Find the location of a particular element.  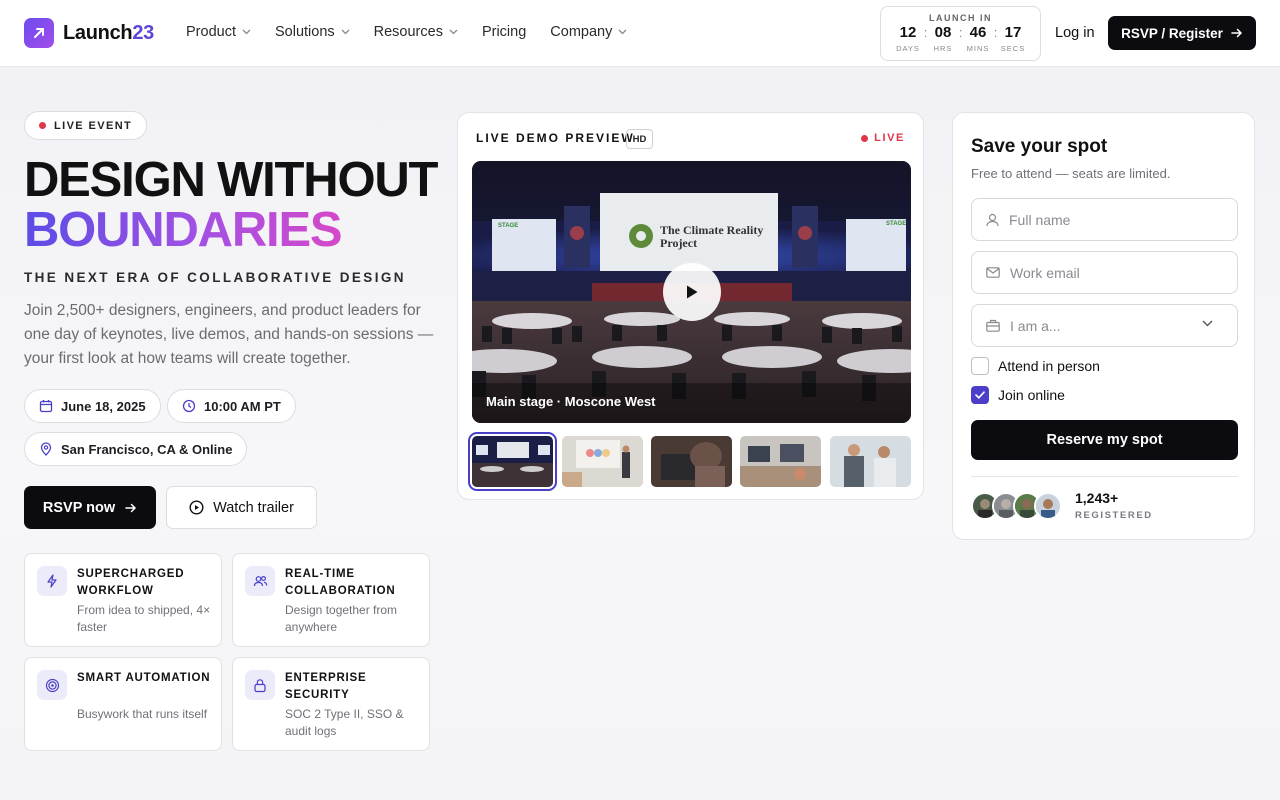

rsvp-register-button: RSVP / Register is located at coordinates (1182, 33).